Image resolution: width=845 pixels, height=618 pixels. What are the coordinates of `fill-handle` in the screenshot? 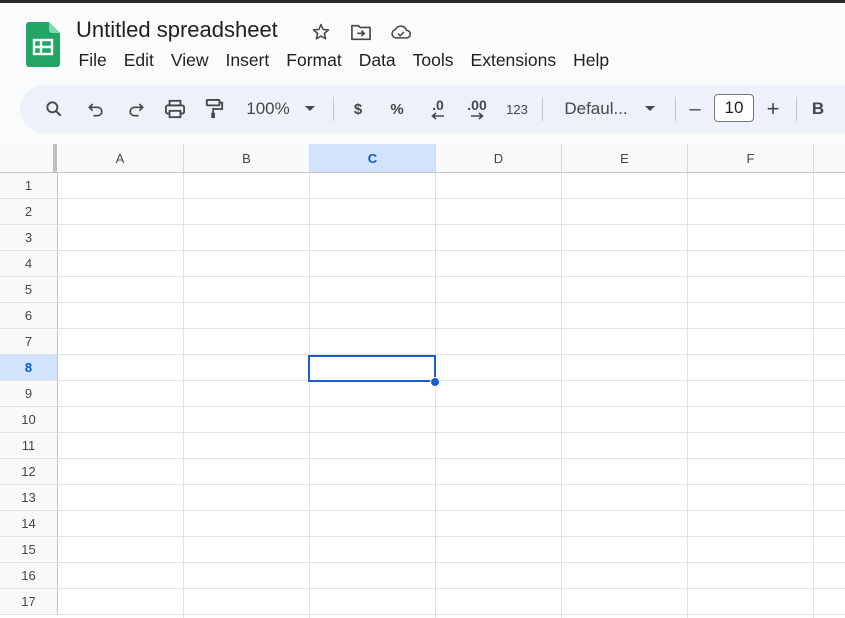 It's located at (435, 382).